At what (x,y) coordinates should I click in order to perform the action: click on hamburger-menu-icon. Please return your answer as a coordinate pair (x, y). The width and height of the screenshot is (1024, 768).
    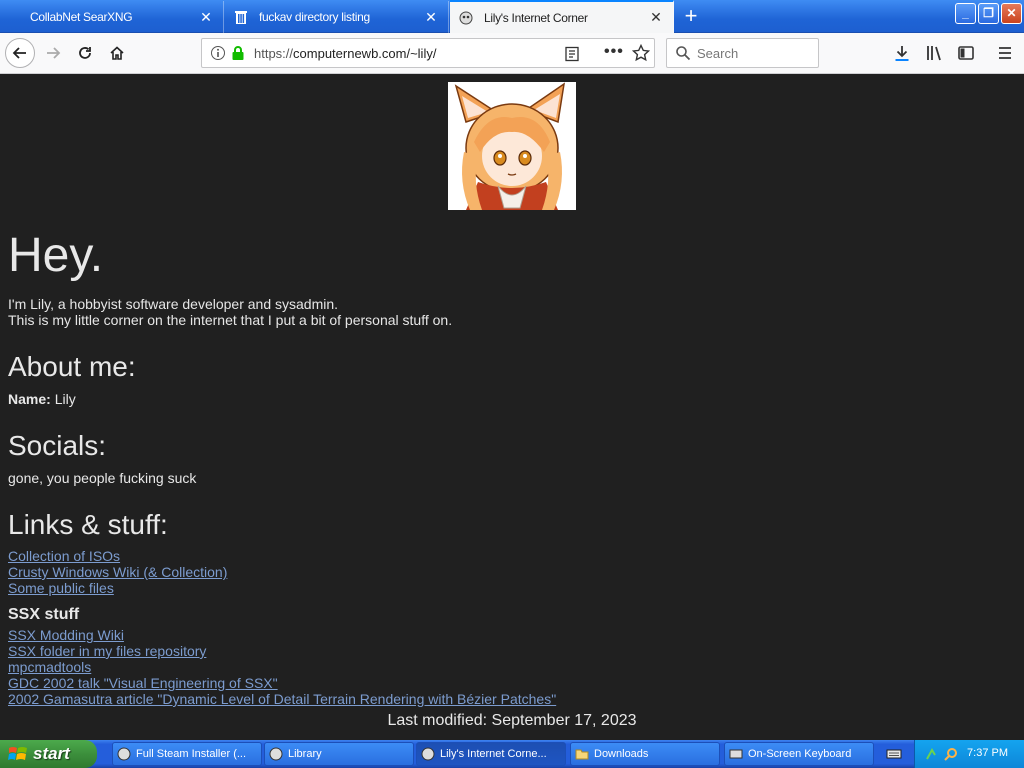
    Looking at the image, I should click on (1005, 55).